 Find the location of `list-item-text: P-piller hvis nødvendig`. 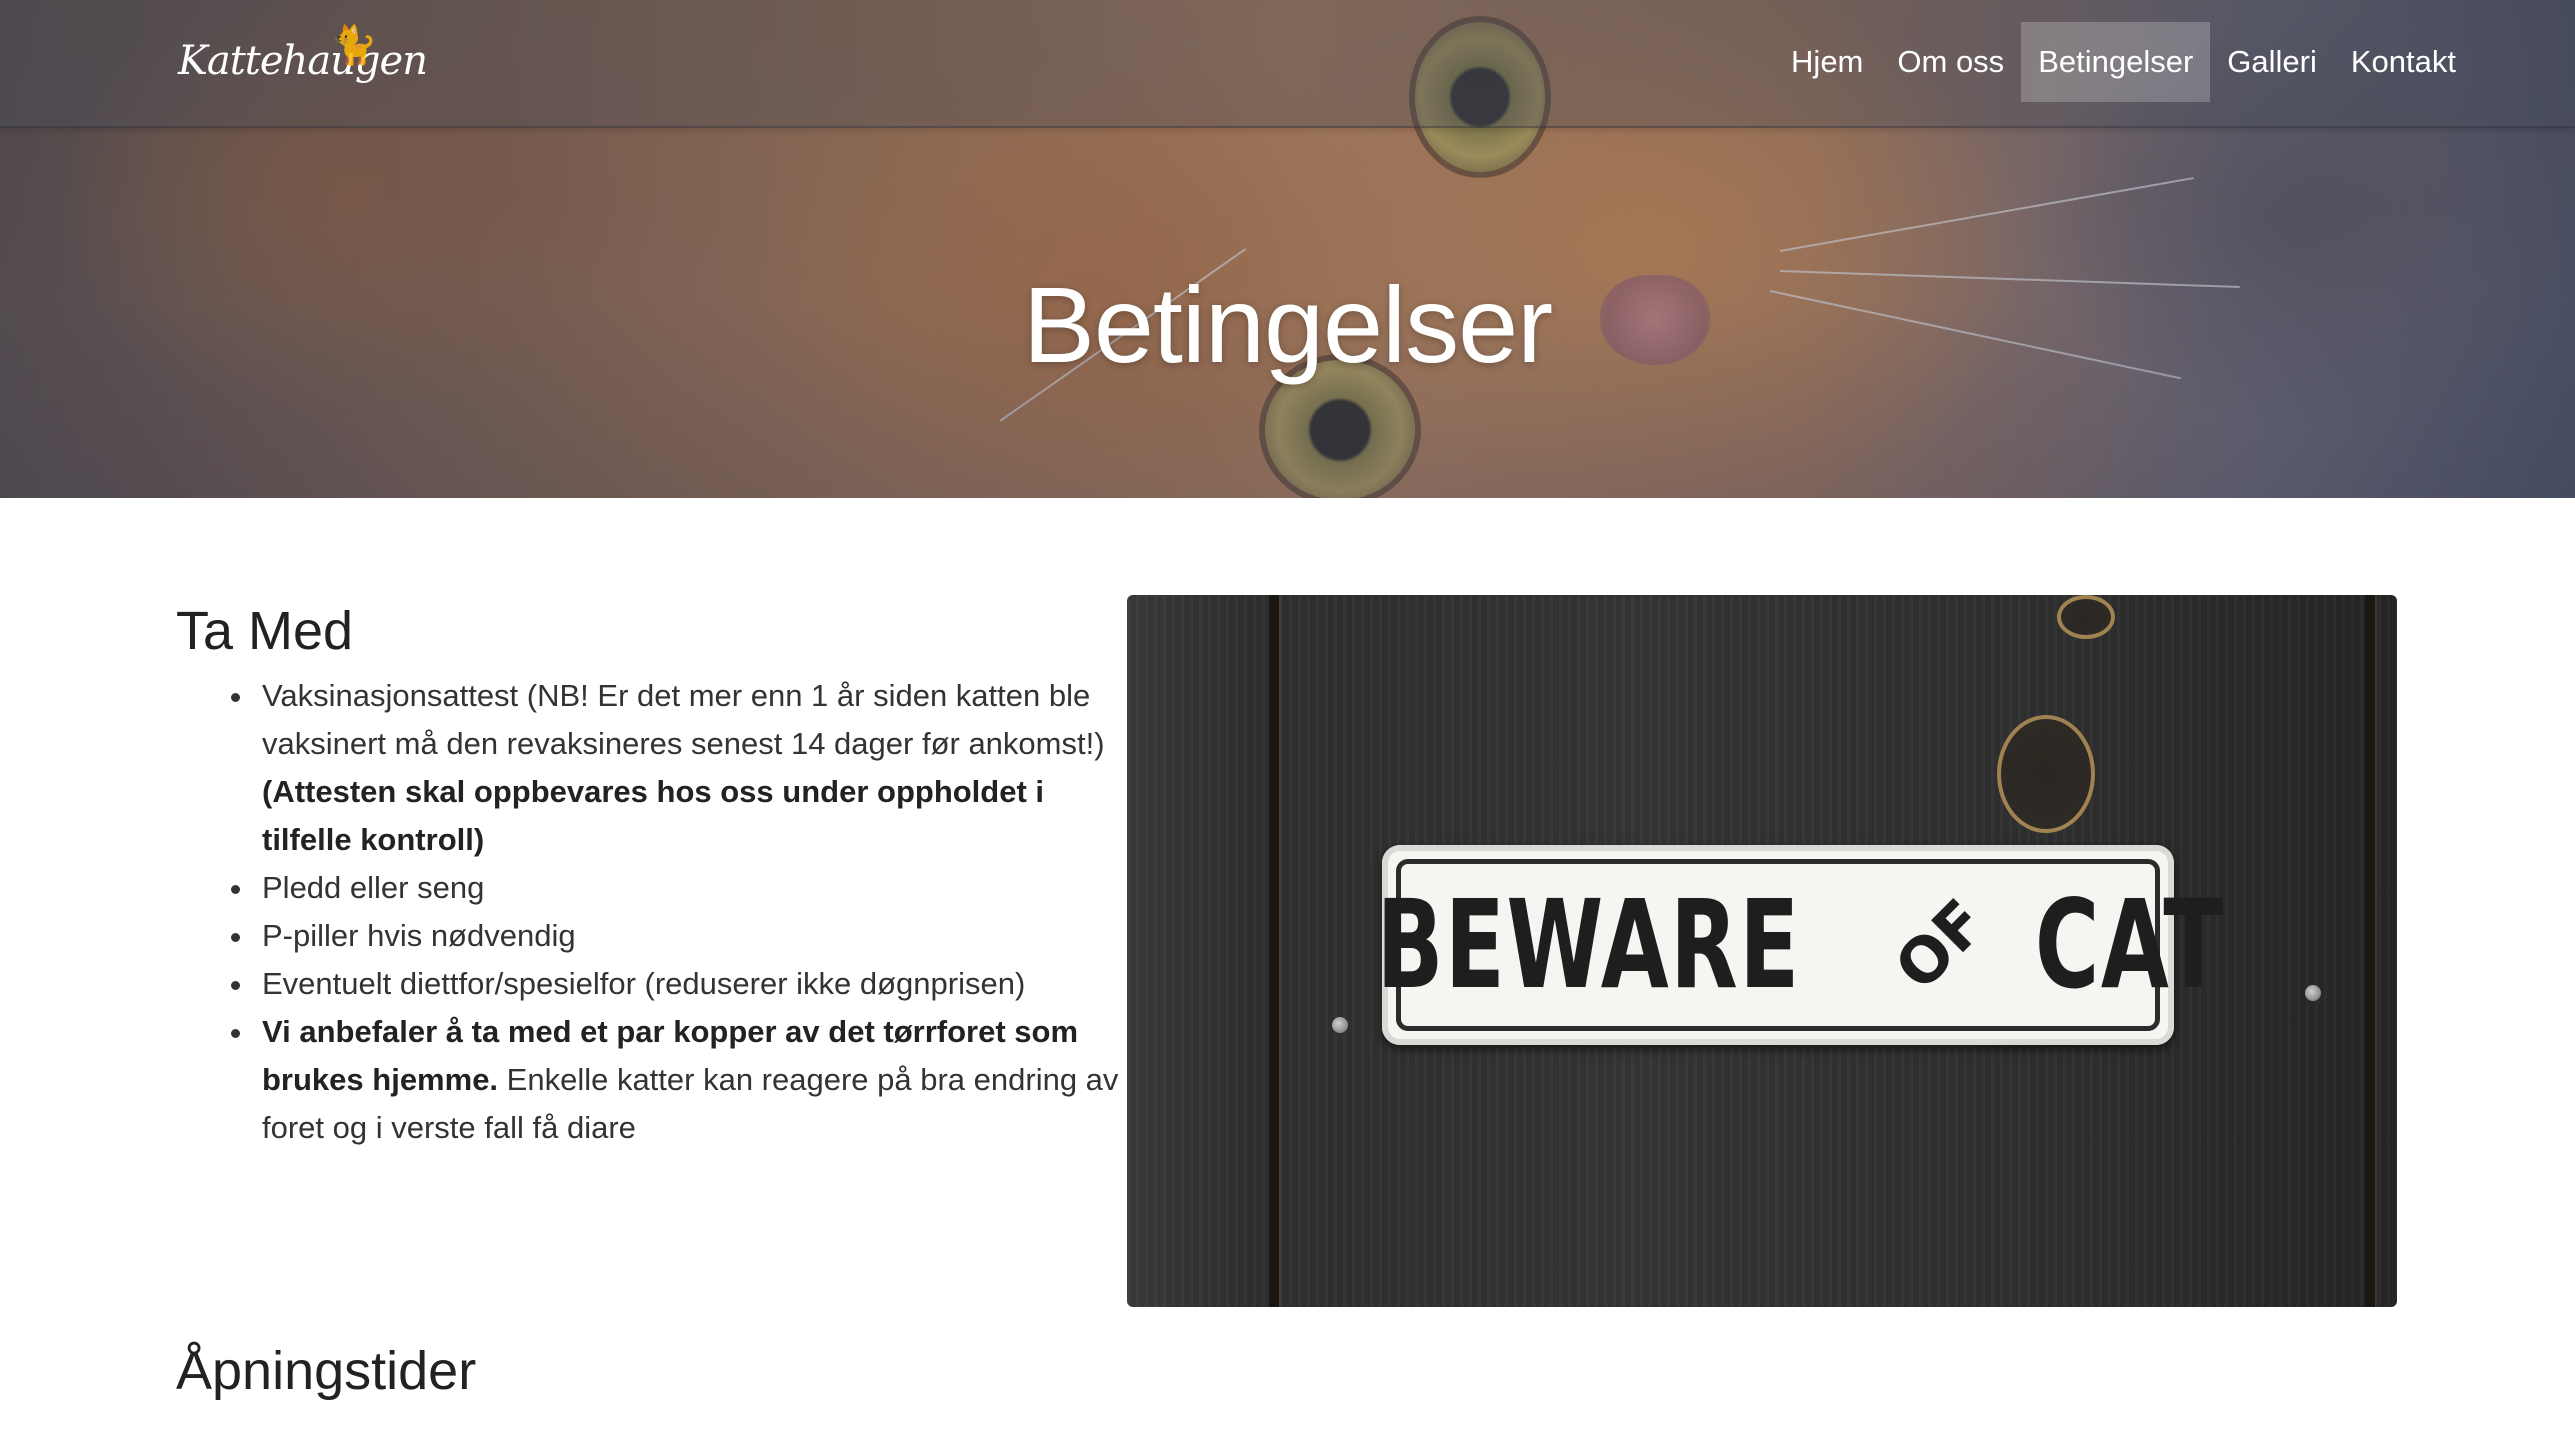

list-item-text: P-piller hvis nødvendig is located at coordinates (419, 935).